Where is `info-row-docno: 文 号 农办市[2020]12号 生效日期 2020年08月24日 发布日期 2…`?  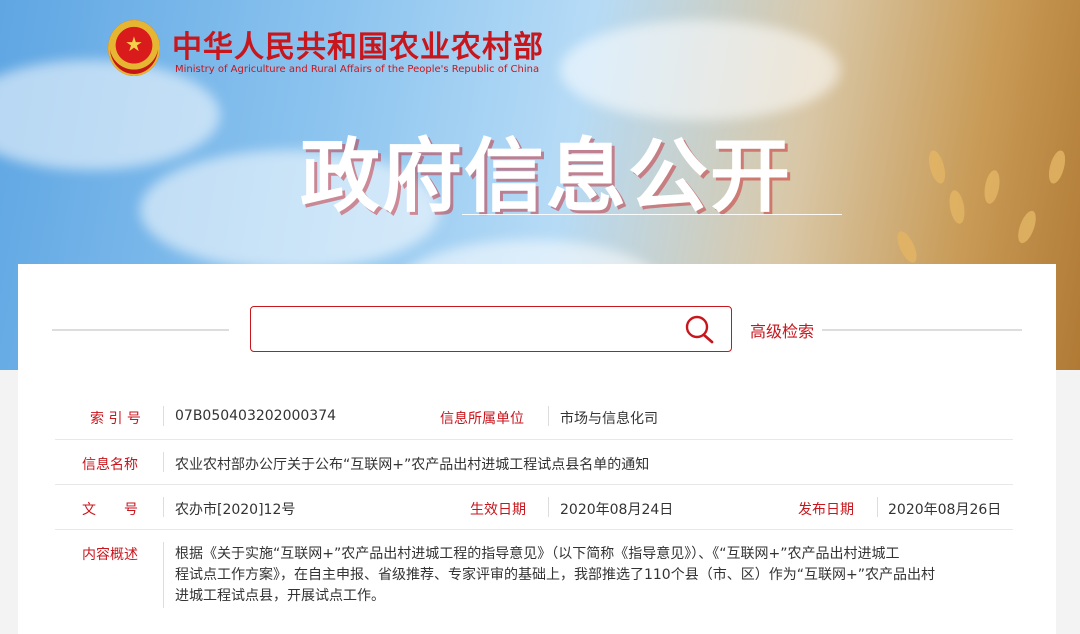
info-row-docno: 文 号 农办市[2020]12号 生效日期 2020年08月24日 发布日期 2… is located at coordinates (534, 507).